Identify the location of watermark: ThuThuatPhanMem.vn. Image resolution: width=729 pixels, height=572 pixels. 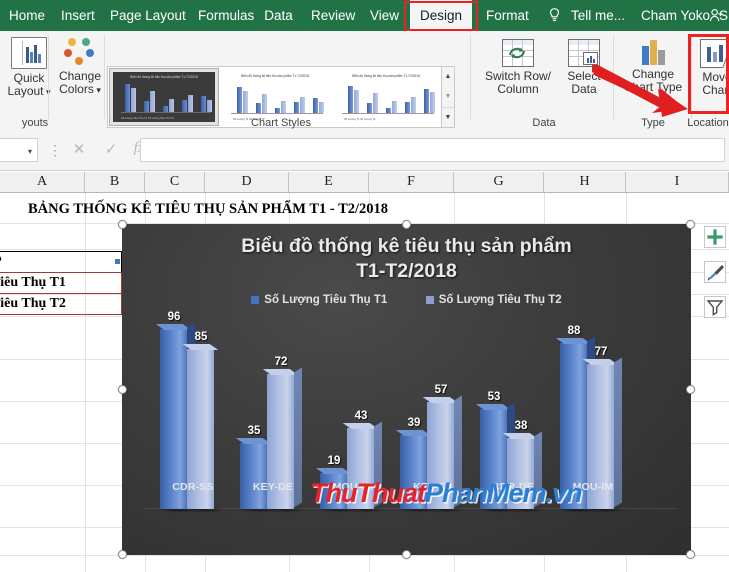
(446, 493).